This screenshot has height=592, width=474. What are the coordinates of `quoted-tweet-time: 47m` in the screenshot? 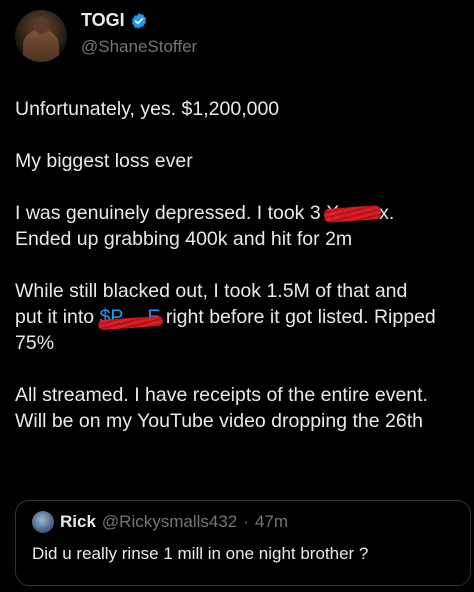 It's located at (271, 522).